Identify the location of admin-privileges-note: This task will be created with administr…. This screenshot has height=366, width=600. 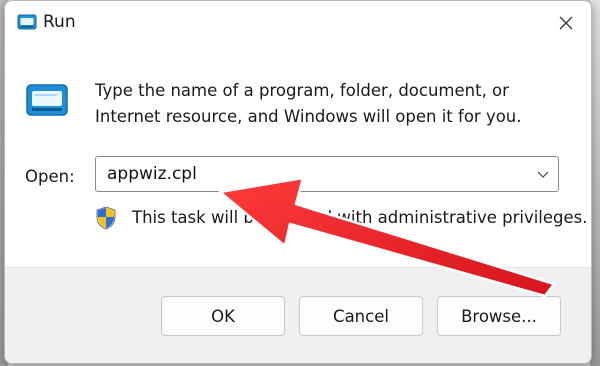
(360, 217).